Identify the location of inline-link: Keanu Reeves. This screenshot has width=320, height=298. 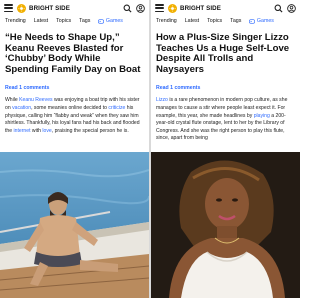
(35, 100).